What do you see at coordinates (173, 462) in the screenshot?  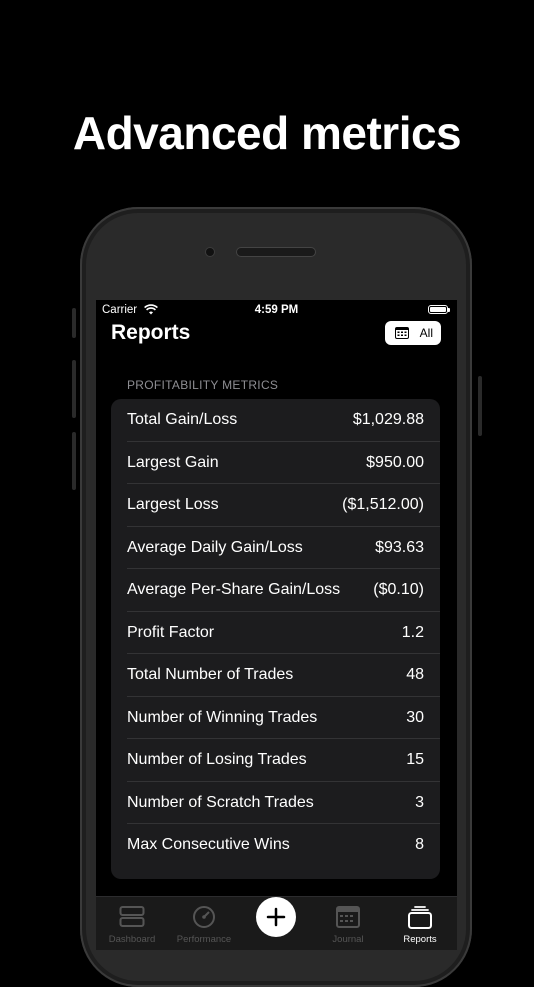 I see `metric-label: Largest Gain` at bounding box center [173, 462].